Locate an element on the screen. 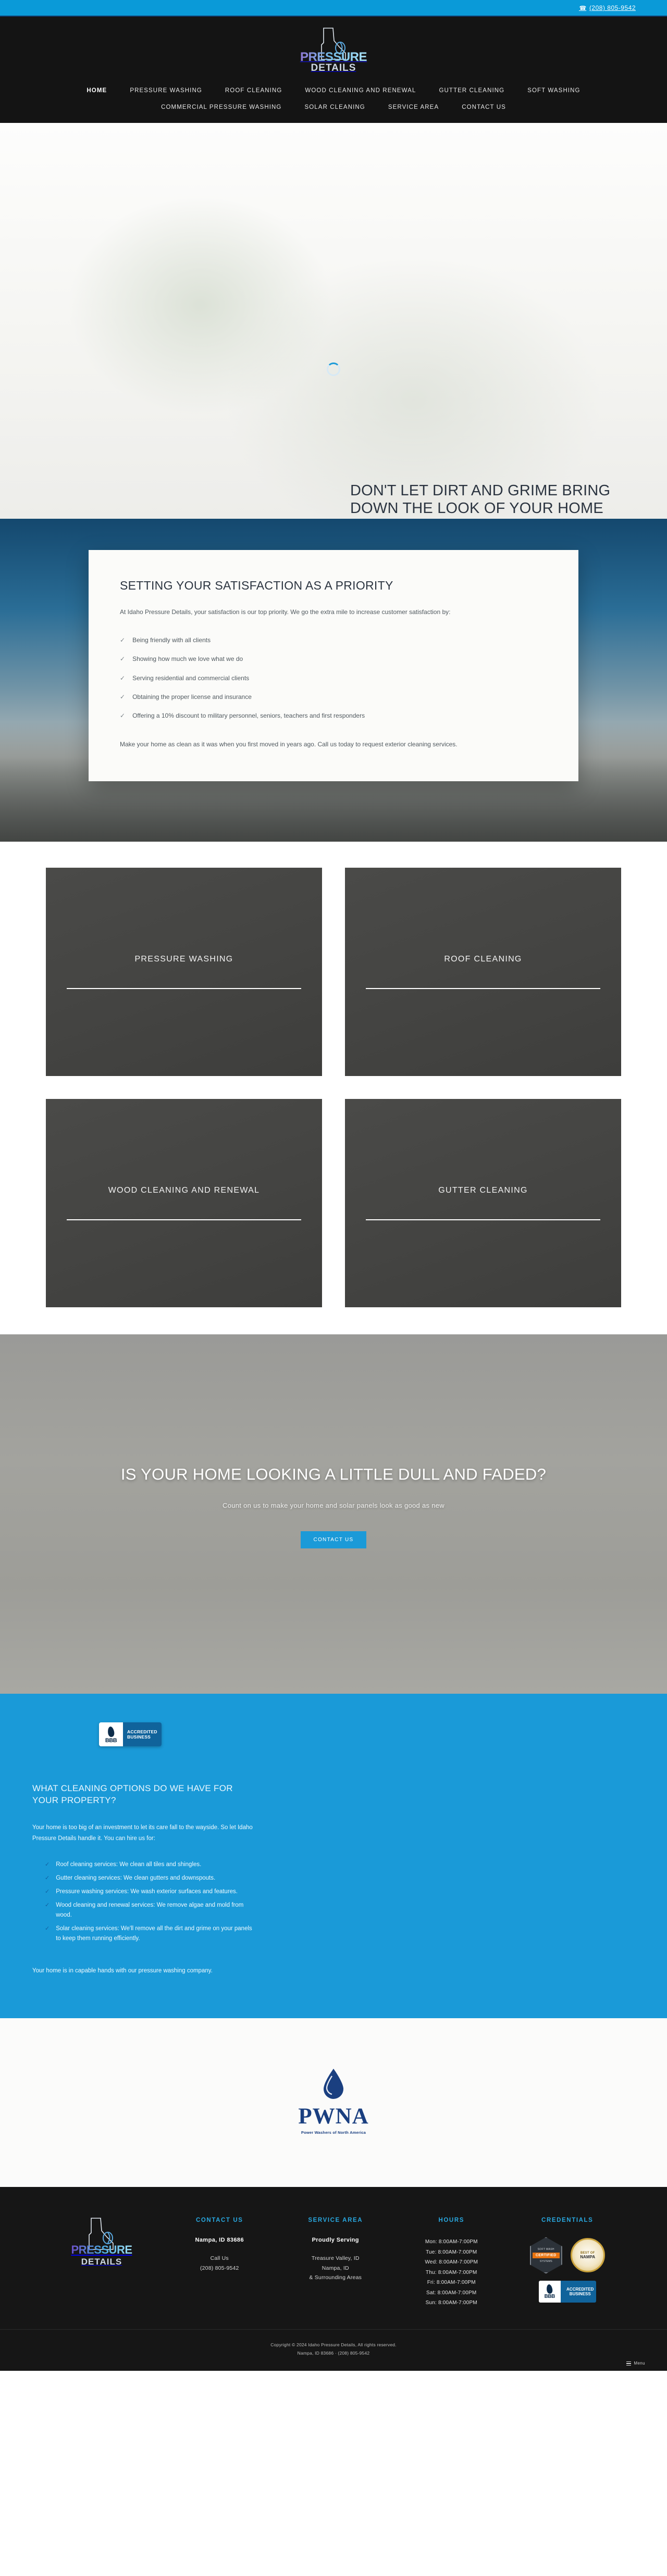  footer-logo-line-1: PRESSURE is located at coordinates (102, 2250).